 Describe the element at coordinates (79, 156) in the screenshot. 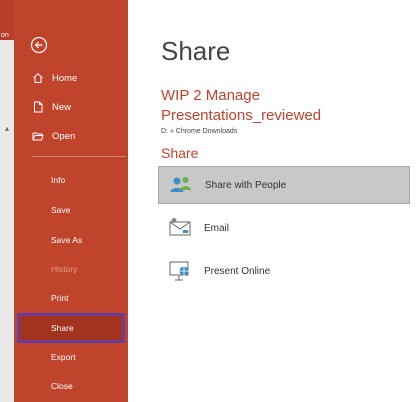

I see `nav-divider` at that location.